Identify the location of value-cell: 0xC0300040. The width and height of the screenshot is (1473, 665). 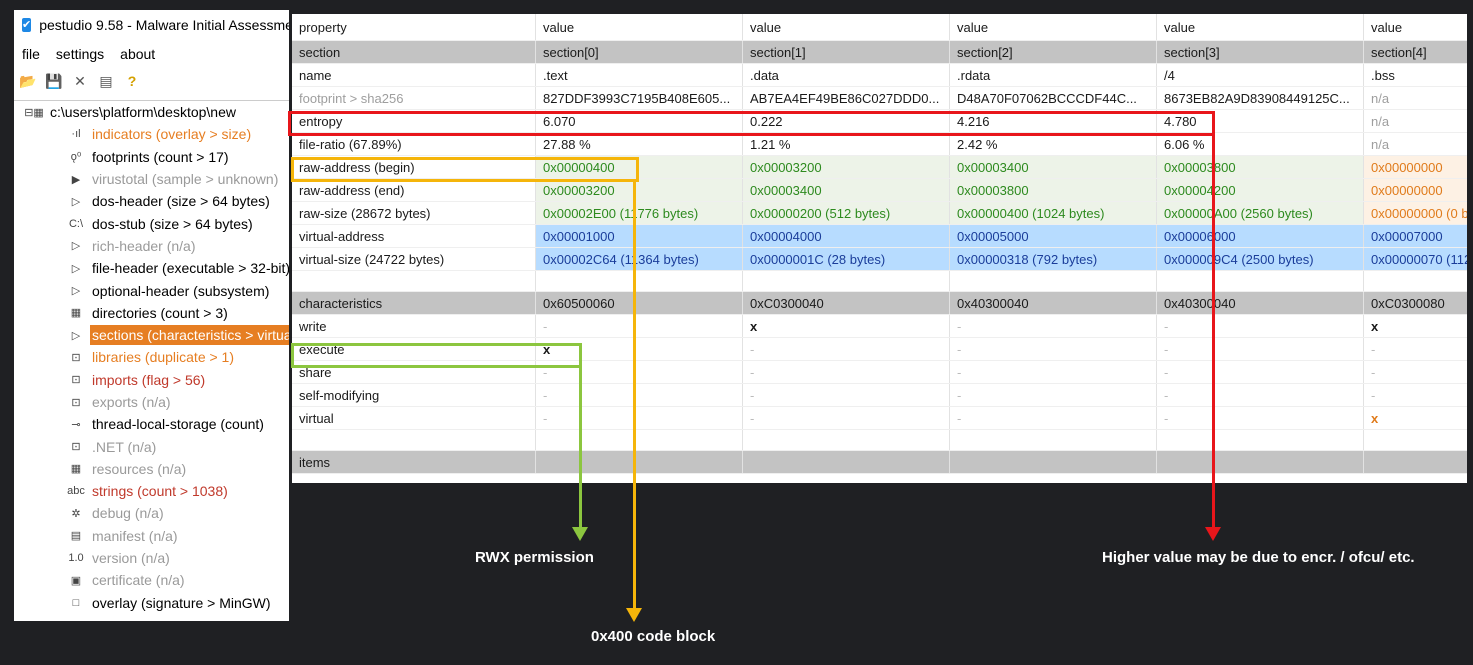
(846, 303).